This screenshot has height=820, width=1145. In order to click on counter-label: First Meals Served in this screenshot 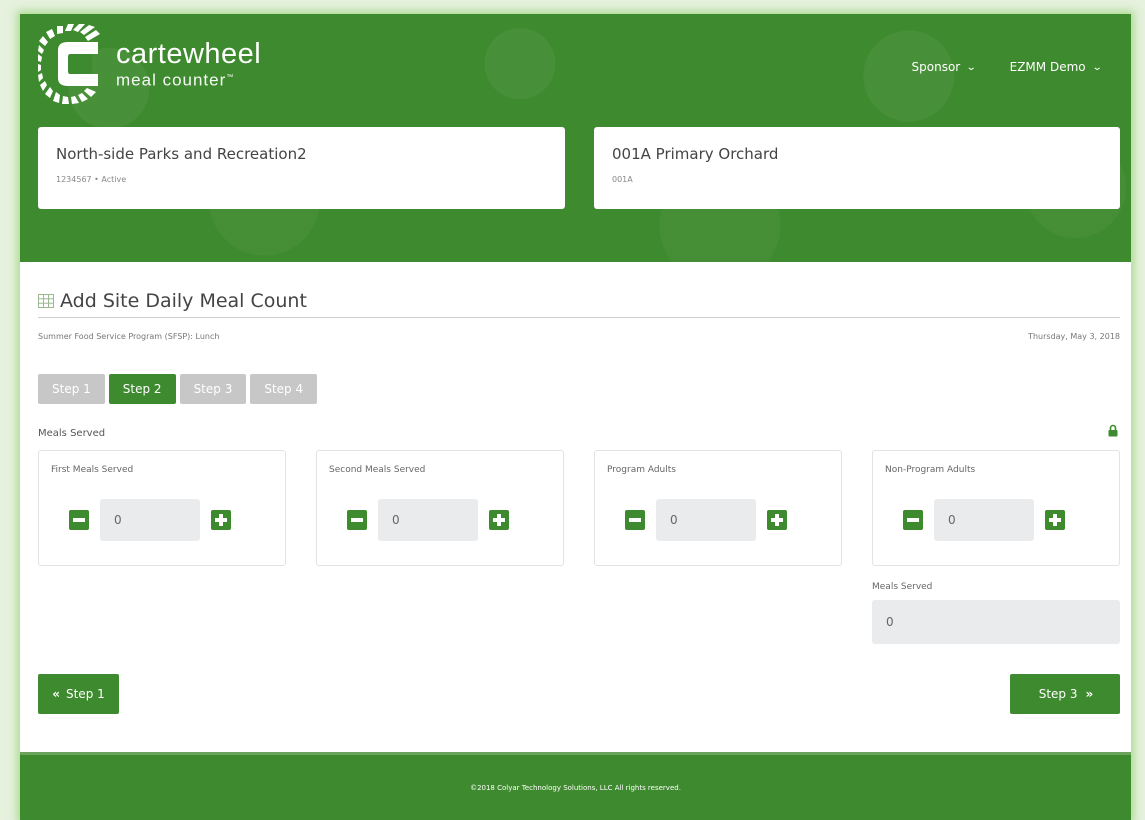, I will do `click(92, 470)`.